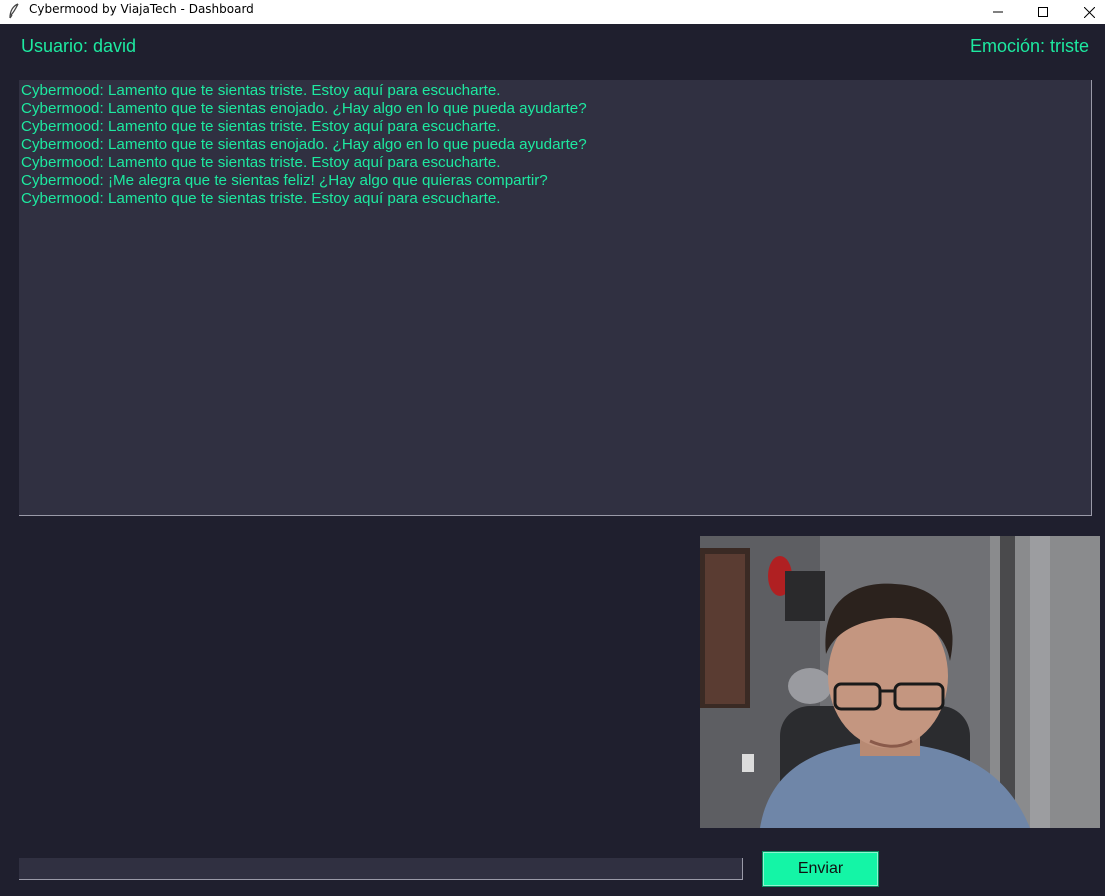 The width and height of the screenshot is (1105, 896). I want to click on minimize-button, so click(998, 12).